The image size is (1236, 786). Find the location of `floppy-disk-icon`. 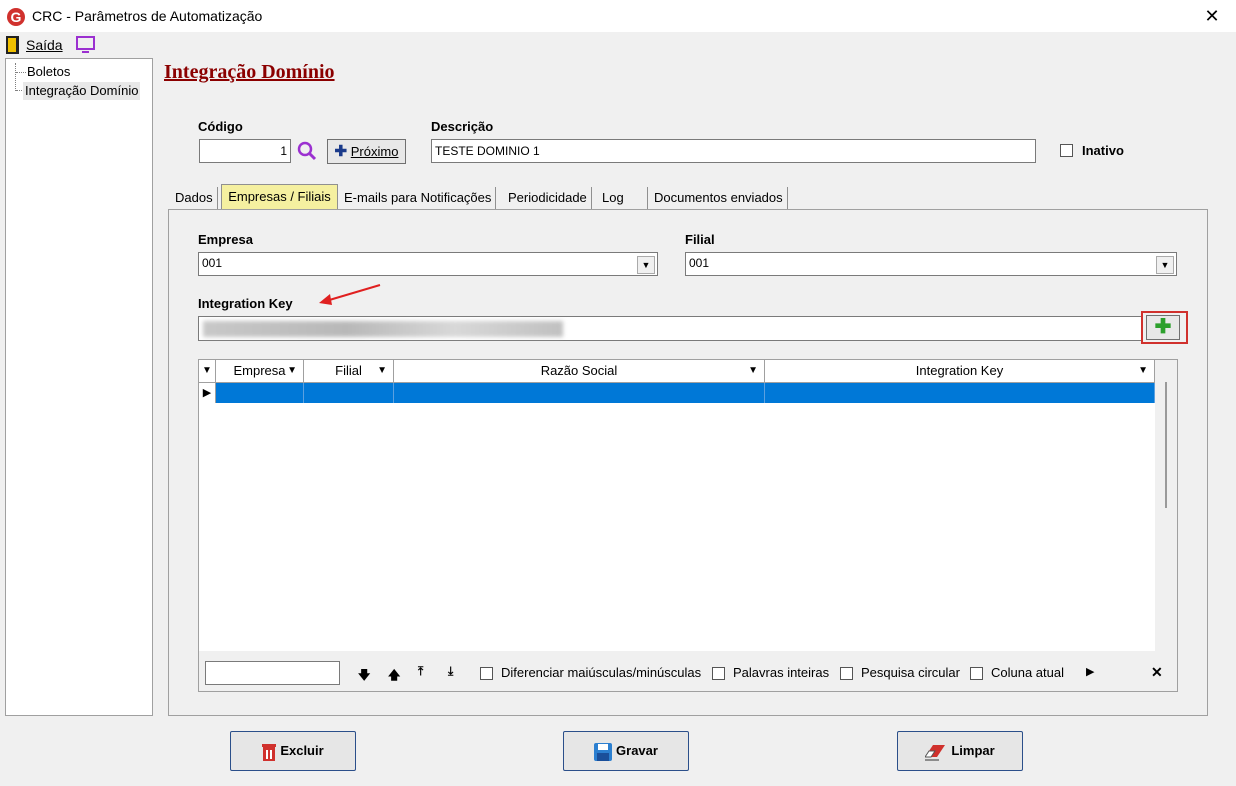

floppy-disk-icon is located at coordinates (603, 751).